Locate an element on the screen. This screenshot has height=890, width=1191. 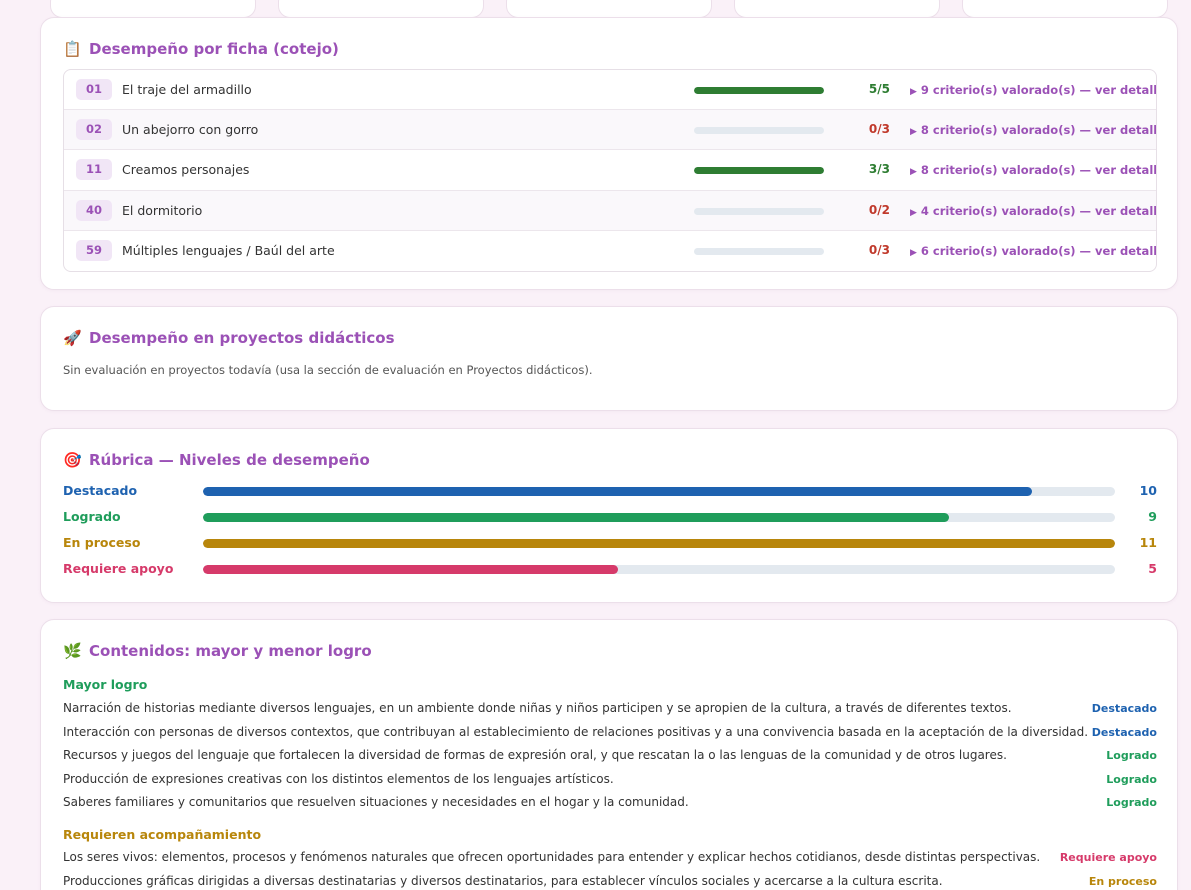
proyectos-title: 🚀 Desempeño en proyectos didácticos is located at coordinates (229, 338).